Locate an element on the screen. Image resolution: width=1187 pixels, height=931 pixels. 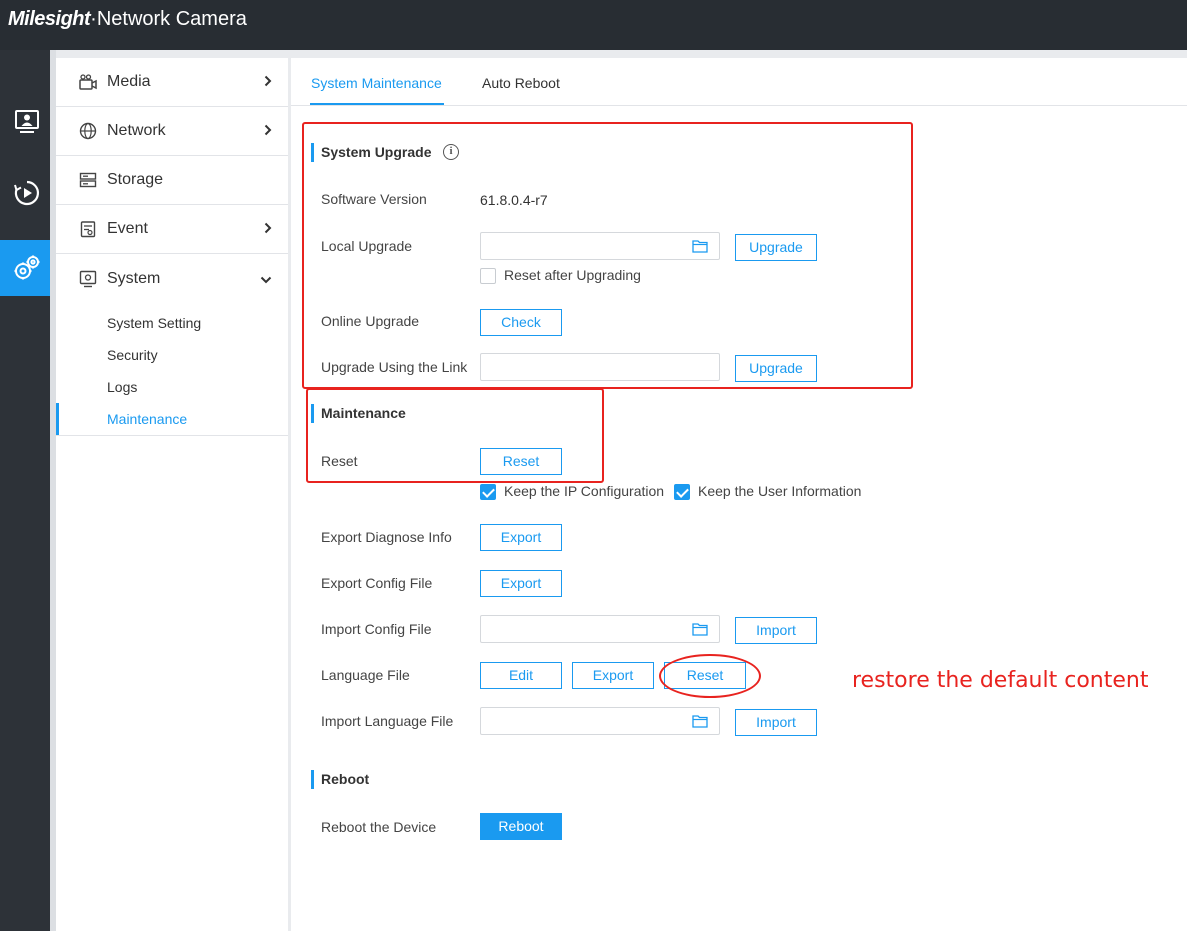
sidebar-item-storage: Storage is located at coordinates (172, 180).